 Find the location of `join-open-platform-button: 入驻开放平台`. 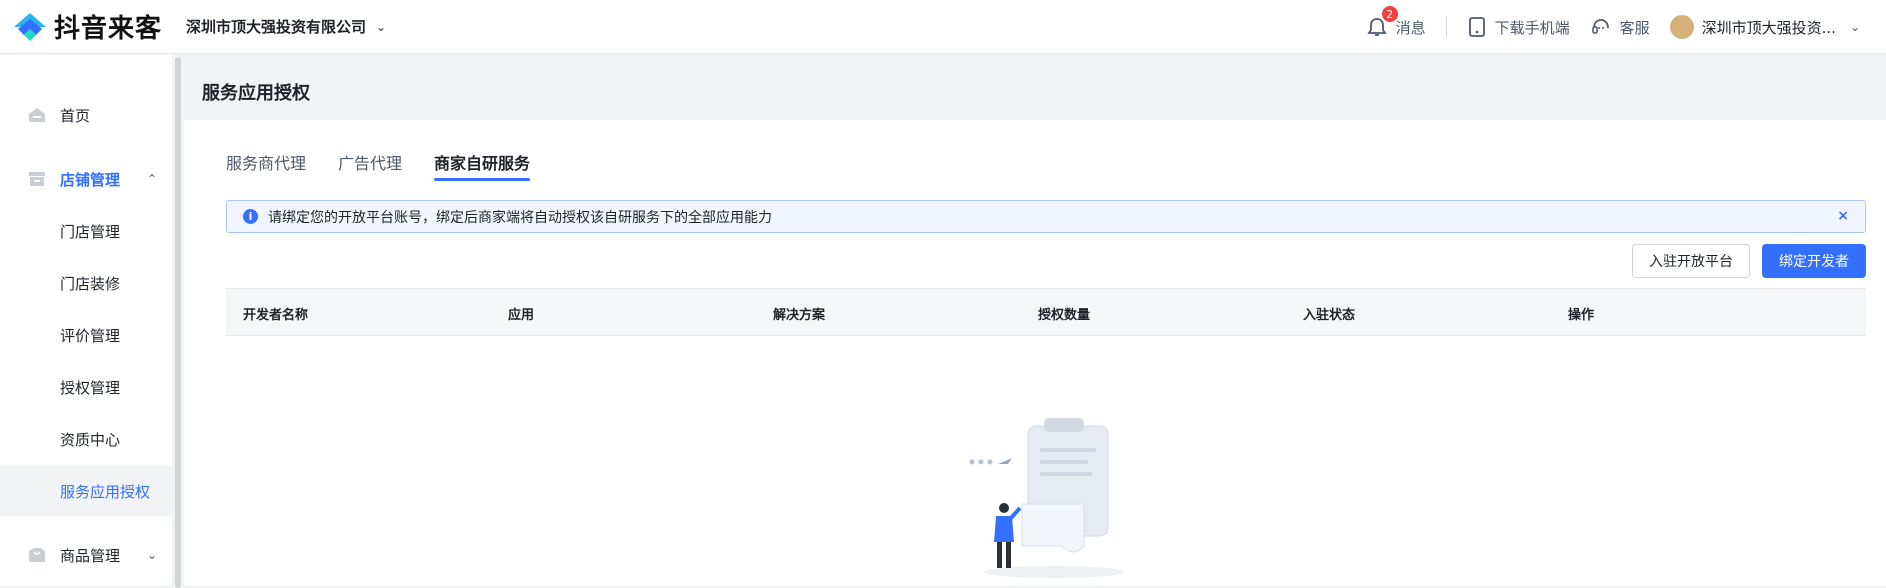

join-open-platform-button: 入驻开放平台 is located at coordinates (1691, 261).